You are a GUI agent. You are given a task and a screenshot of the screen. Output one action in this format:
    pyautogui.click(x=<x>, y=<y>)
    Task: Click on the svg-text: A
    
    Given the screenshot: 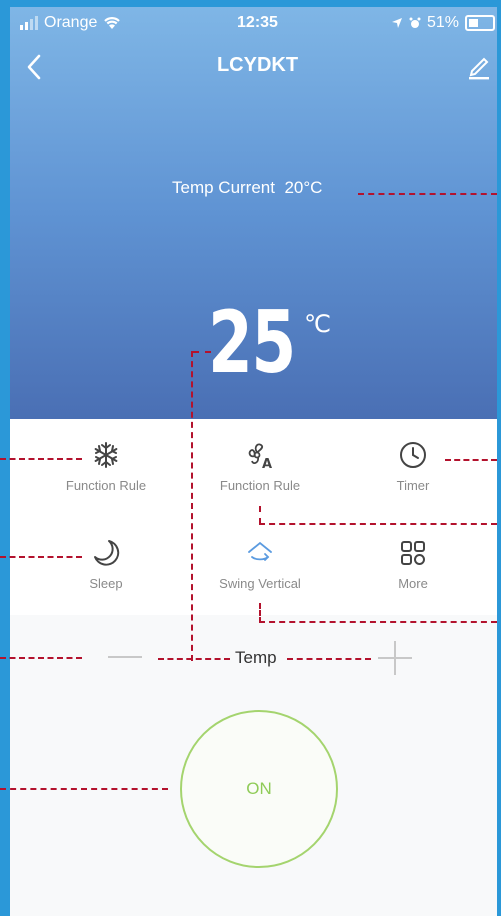 What is the action you would take?
    pyautogui.click(x=267, y=463)
    